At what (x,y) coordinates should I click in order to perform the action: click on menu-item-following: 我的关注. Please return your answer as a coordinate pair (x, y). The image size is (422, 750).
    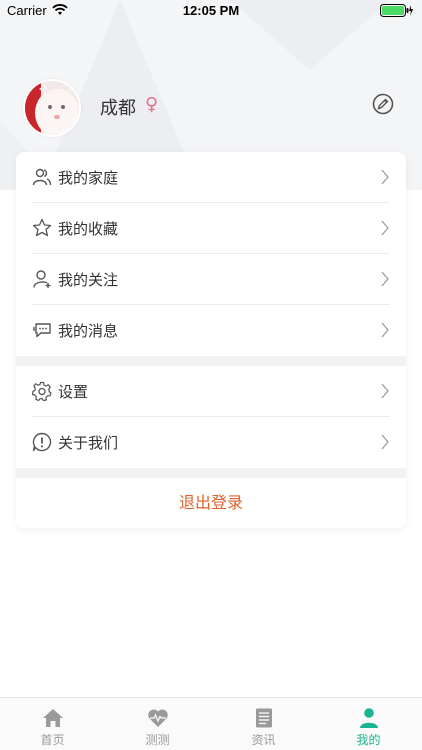
    Looking at the image, I should click on (211, 279).